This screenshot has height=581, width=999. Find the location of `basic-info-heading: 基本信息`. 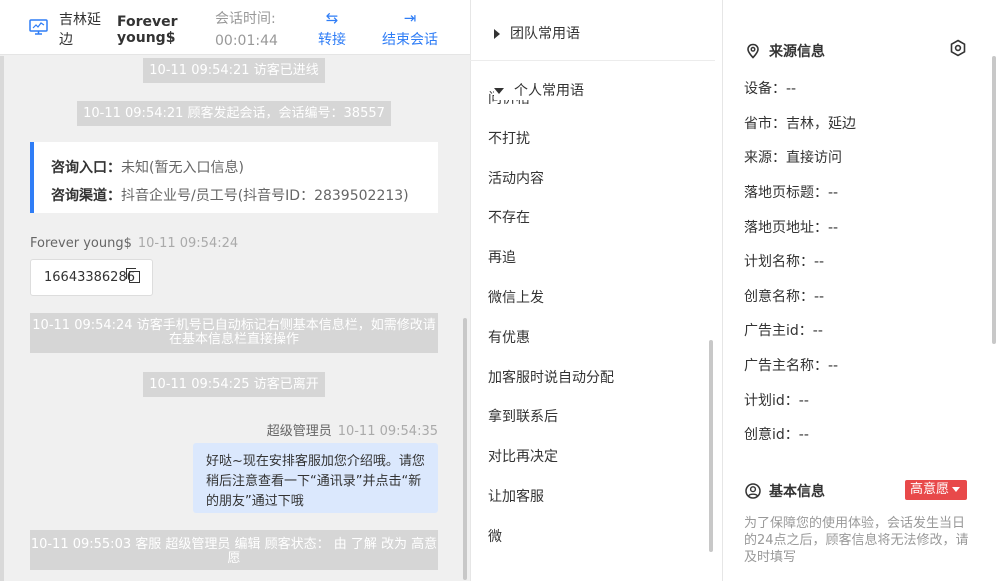

basic-info-heading: 基本信息 is located at coordinates (785, 491).